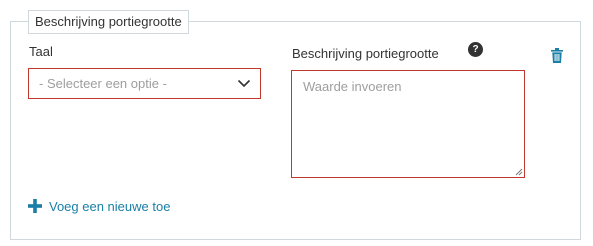 The image size is (593, 246). Describe the element at coordinates (108, 22) in the screenshot. I see `fieldset-legend: Beschrijving portiegrootte` at that location.